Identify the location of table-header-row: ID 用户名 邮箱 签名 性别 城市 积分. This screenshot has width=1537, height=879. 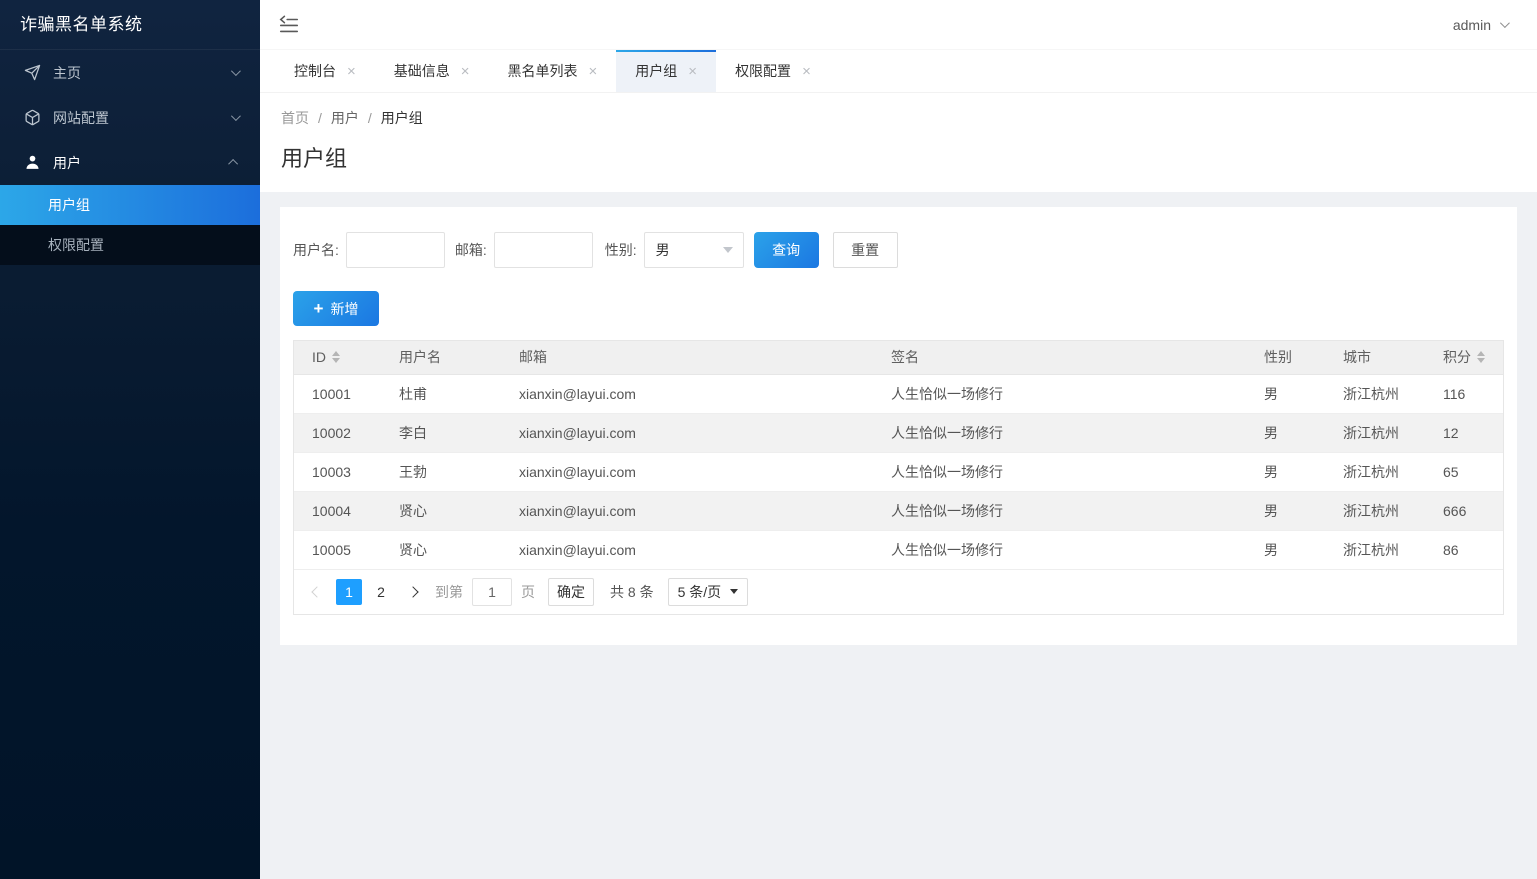
(898, 358).